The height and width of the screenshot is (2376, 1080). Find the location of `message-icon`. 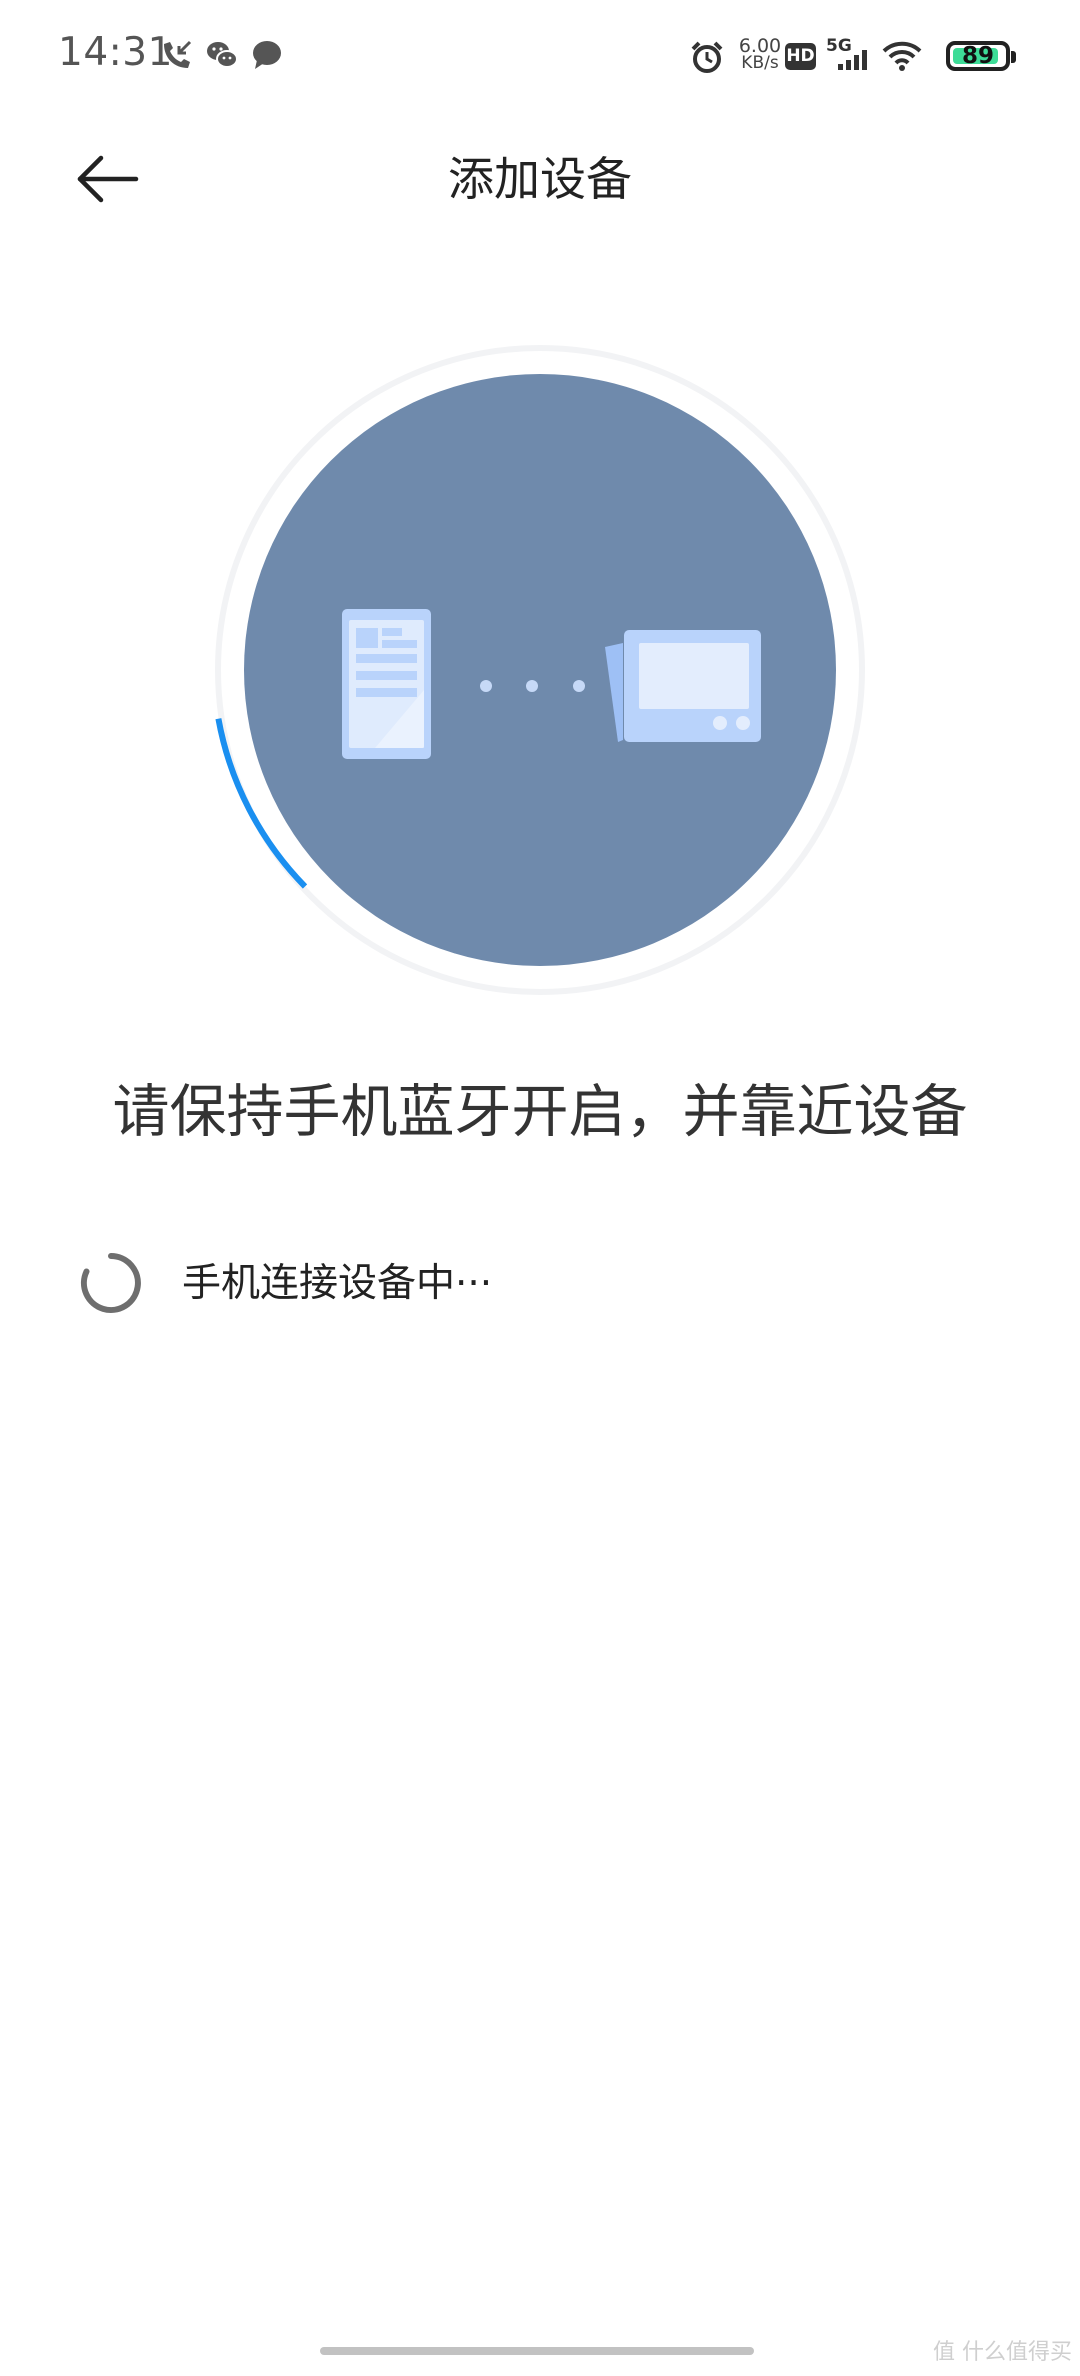

message-icon is located at coordinates (267, 55).